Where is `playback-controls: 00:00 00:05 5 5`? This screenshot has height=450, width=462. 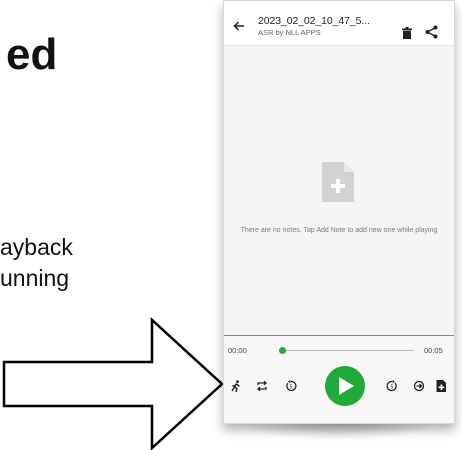 playback-controls: 00:00 00:05 5 5 is located at coordinates (339, 379).